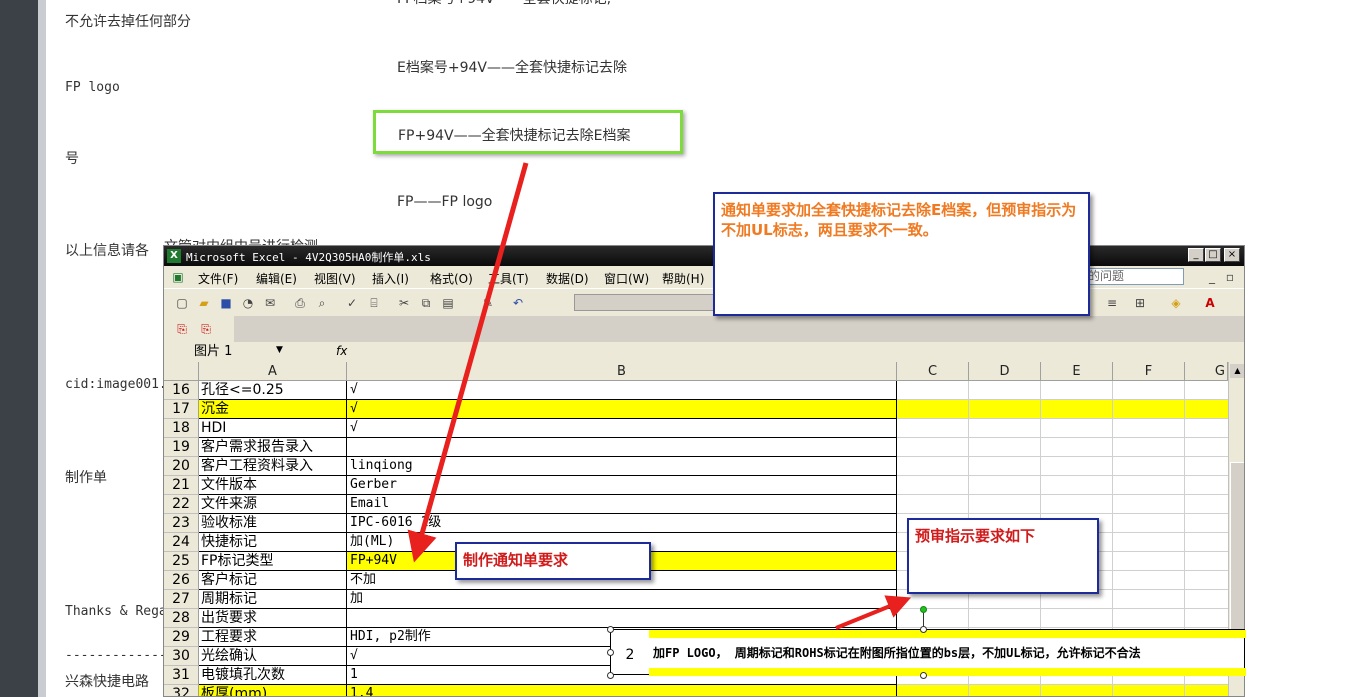 Image resolution: width=1355 pixels, height=697 pixels. What do you see at coordinates (610, 629) in the screenshot?
I see `resize-handle-tl` at bounding box center [610, 629].